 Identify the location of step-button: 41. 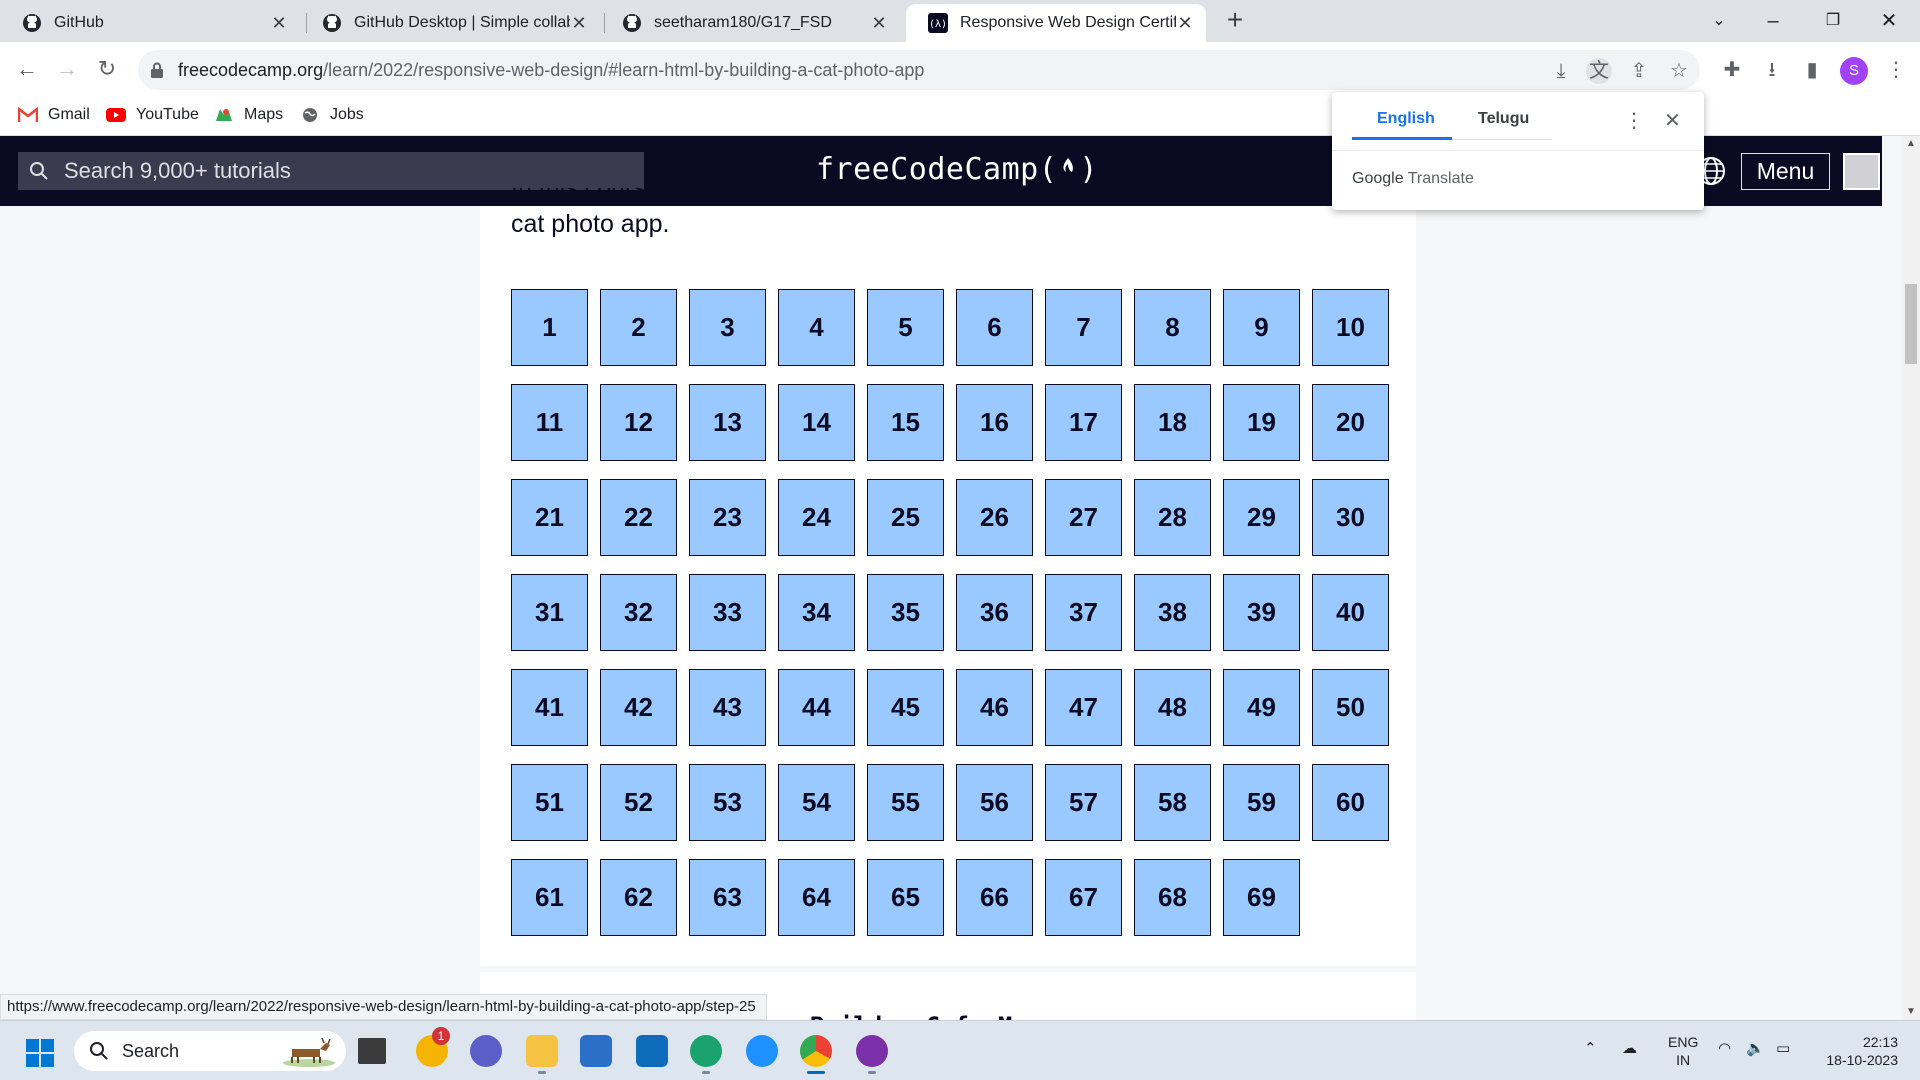
(549, 707).